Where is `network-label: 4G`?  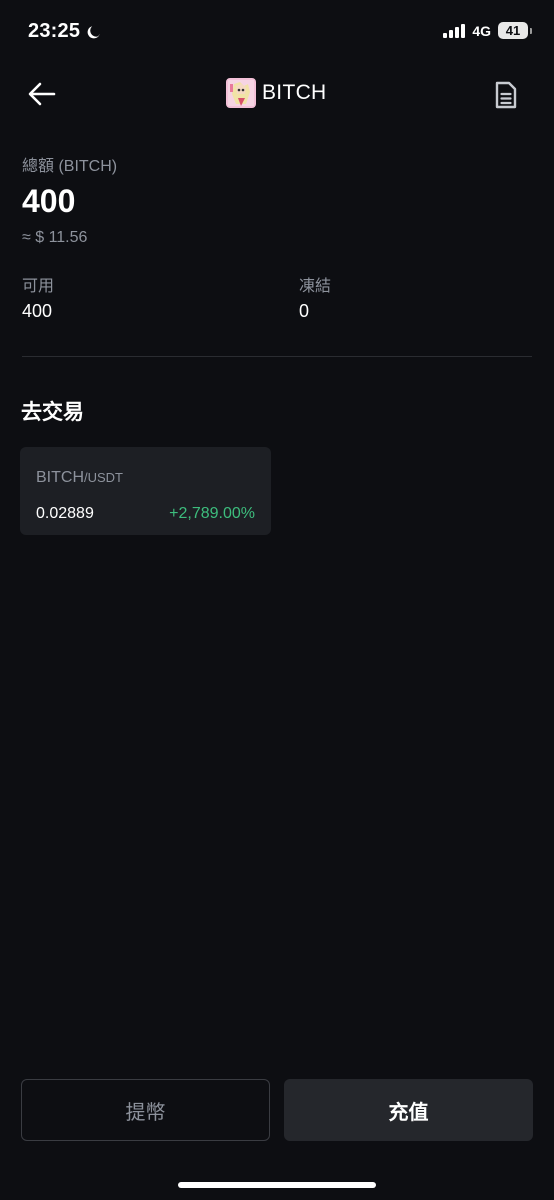 network-label: 4G is located at coordinates (481, 30).